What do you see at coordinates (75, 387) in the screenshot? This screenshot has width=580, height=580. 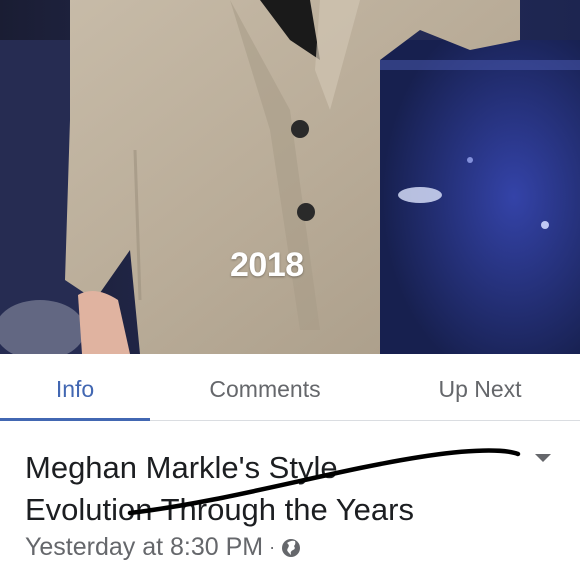 I see `tab-info: Info` at bounding box center [75, 387].